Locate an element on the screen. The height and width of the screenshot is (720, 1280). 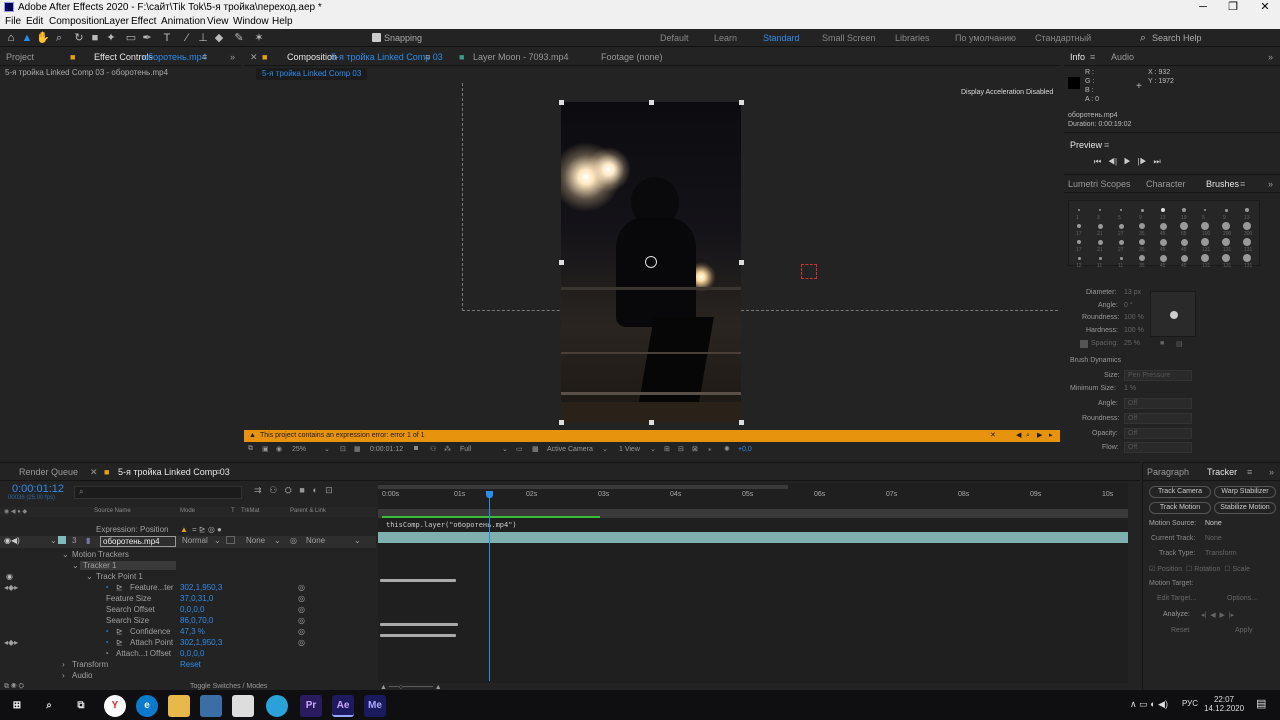
col-parent: Parent & Link is located at coordinates (308, 511).